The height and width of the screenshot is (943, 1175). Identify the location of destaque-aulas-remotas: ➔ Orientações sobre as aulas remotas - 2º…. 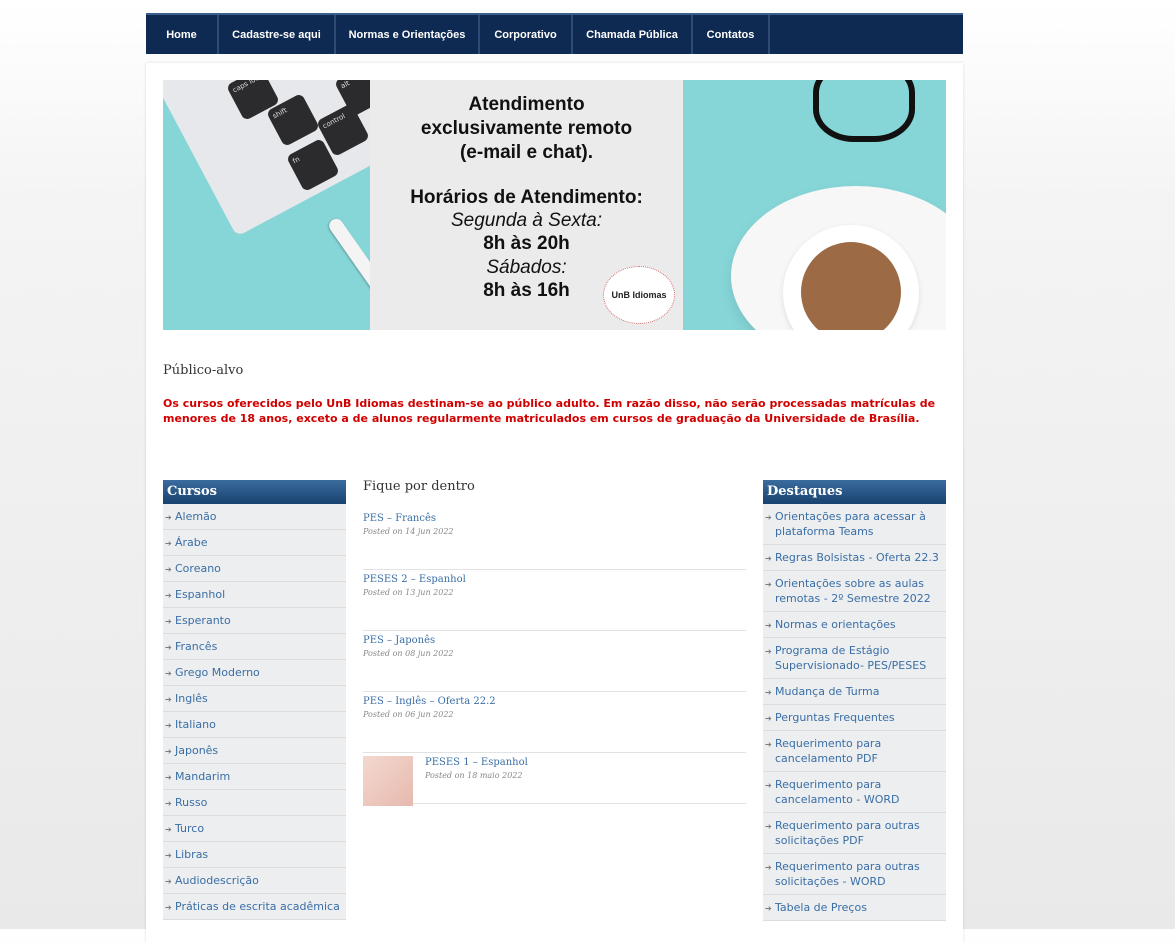
(854, 591).